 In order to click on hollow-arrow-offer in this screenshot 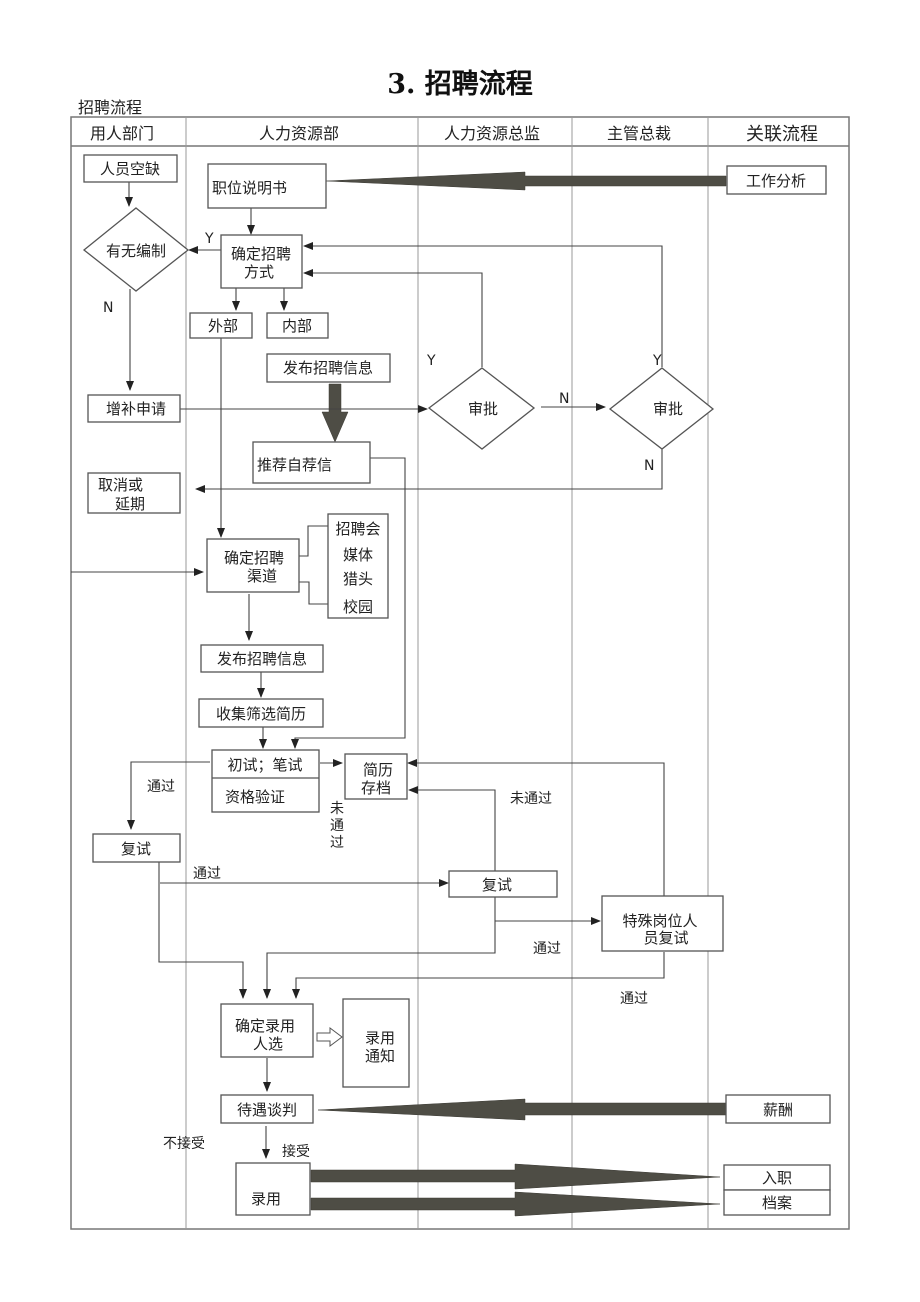, I will do `click(329, 1037)`.